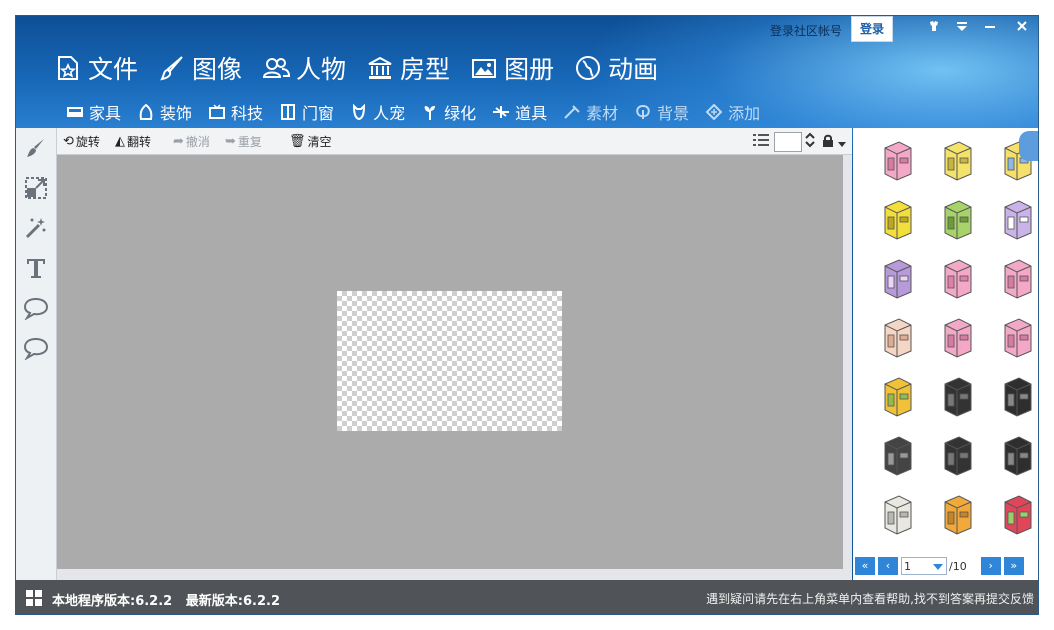 The height and width of the screenshot is (630, 1054). I want to click on decor-icon, so click(146, 112).